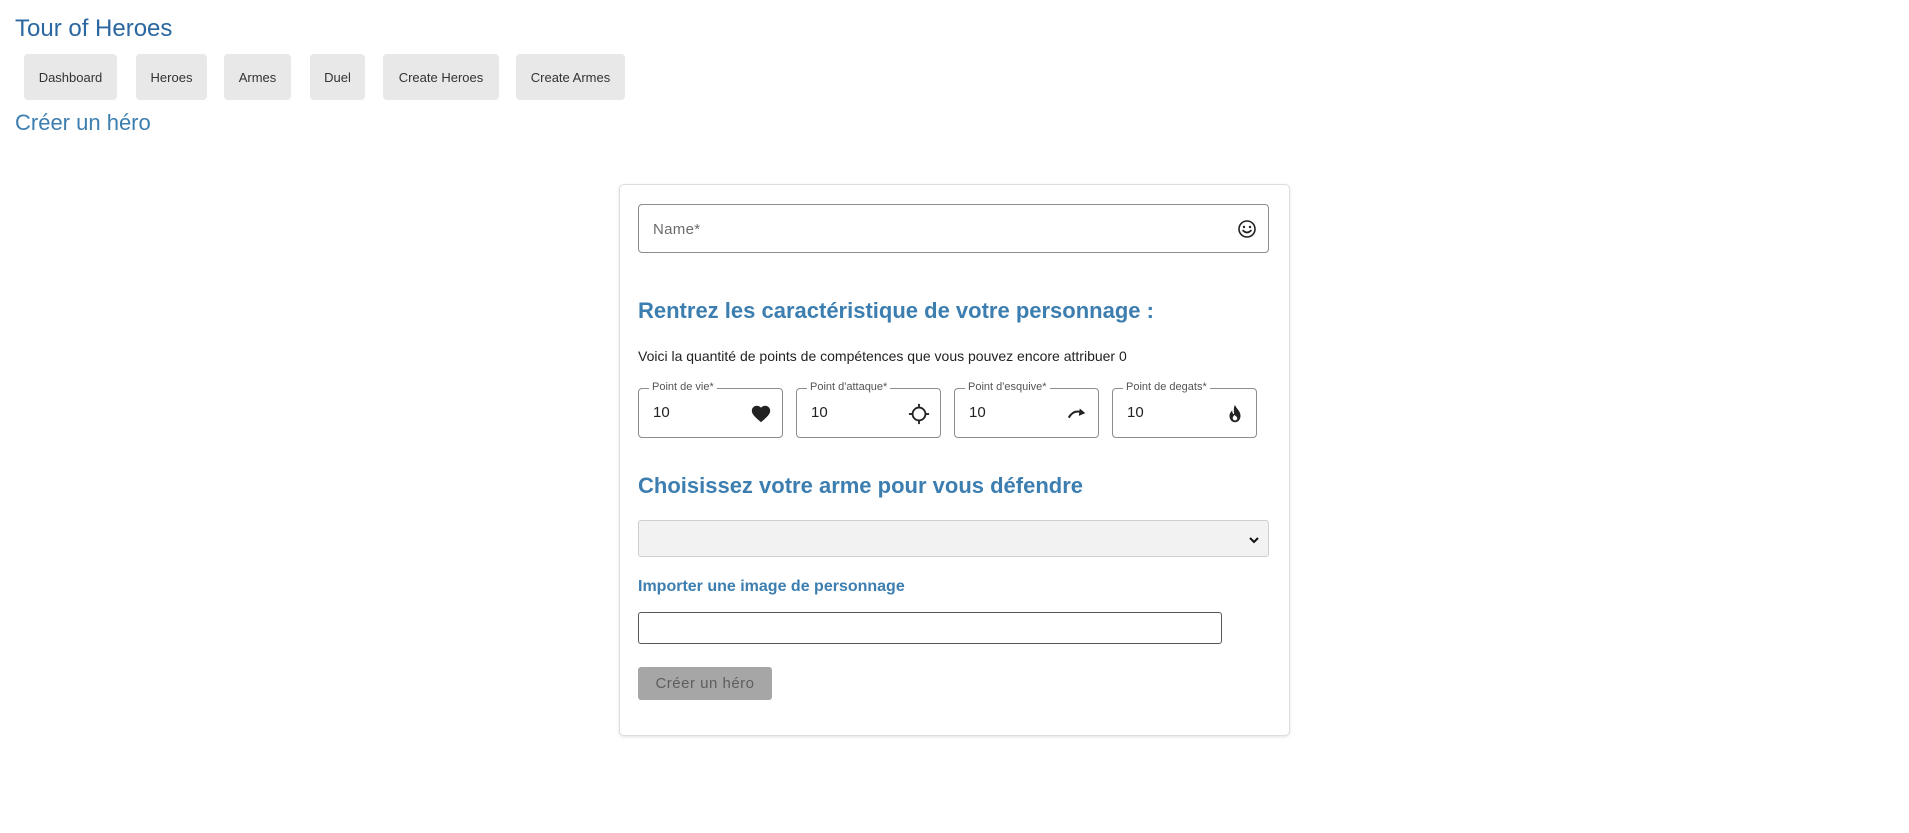 Image resolution: width=1909 pixels, height=833 pixels. I want to click on stat-health-value: 10, so click(661, 412).